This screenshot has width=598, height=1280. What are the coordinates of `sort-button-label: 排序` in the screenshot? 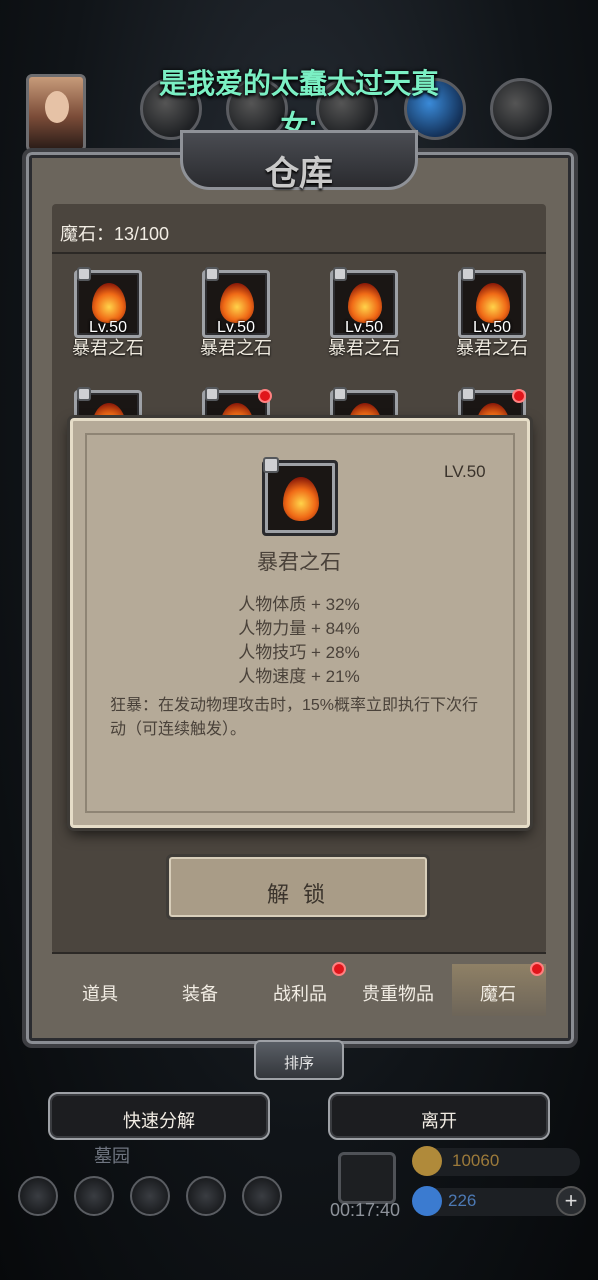 It's located at (298, 1063).